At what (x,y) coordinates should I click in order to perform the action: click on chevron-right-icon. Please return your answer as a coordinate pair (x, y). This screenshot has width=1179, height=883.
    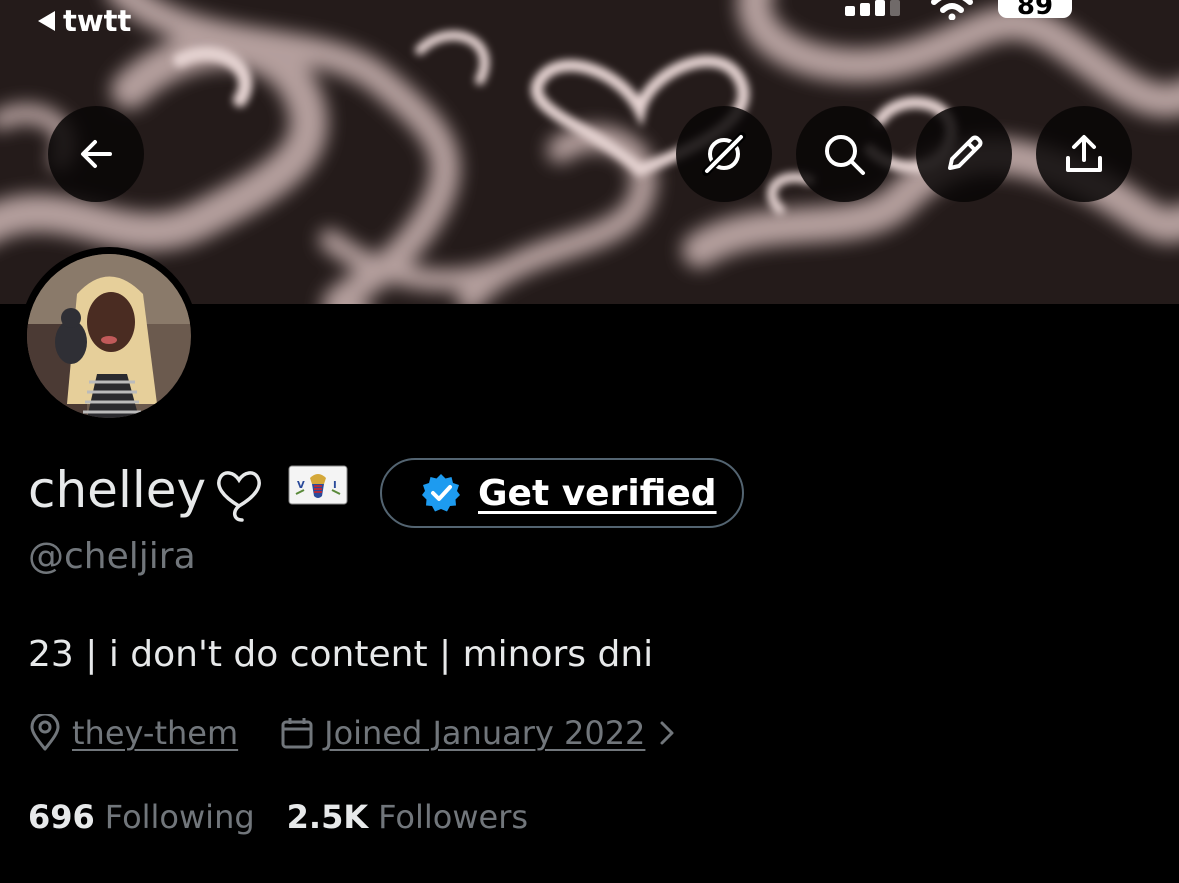
    Looking at the image, I should click on (667, 733).